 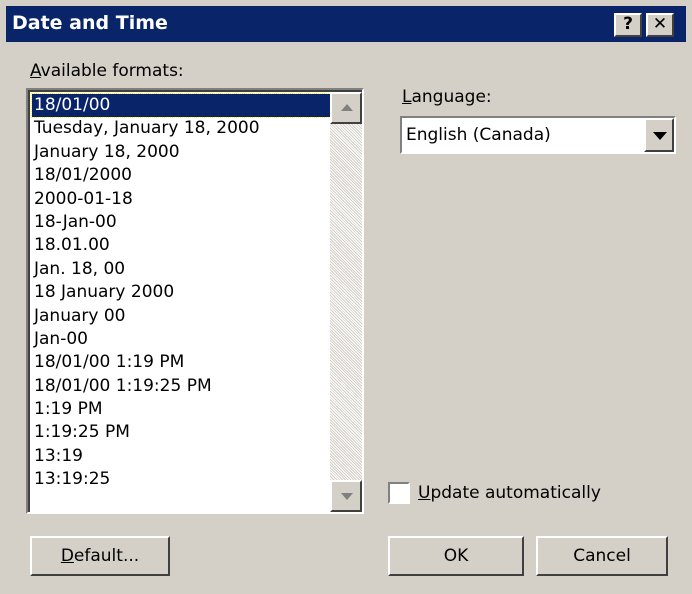 What do you see at coordinates (451, 97) in the screenshot?
I see `language-label-text: anguage:` at bounding box center [451, 97].